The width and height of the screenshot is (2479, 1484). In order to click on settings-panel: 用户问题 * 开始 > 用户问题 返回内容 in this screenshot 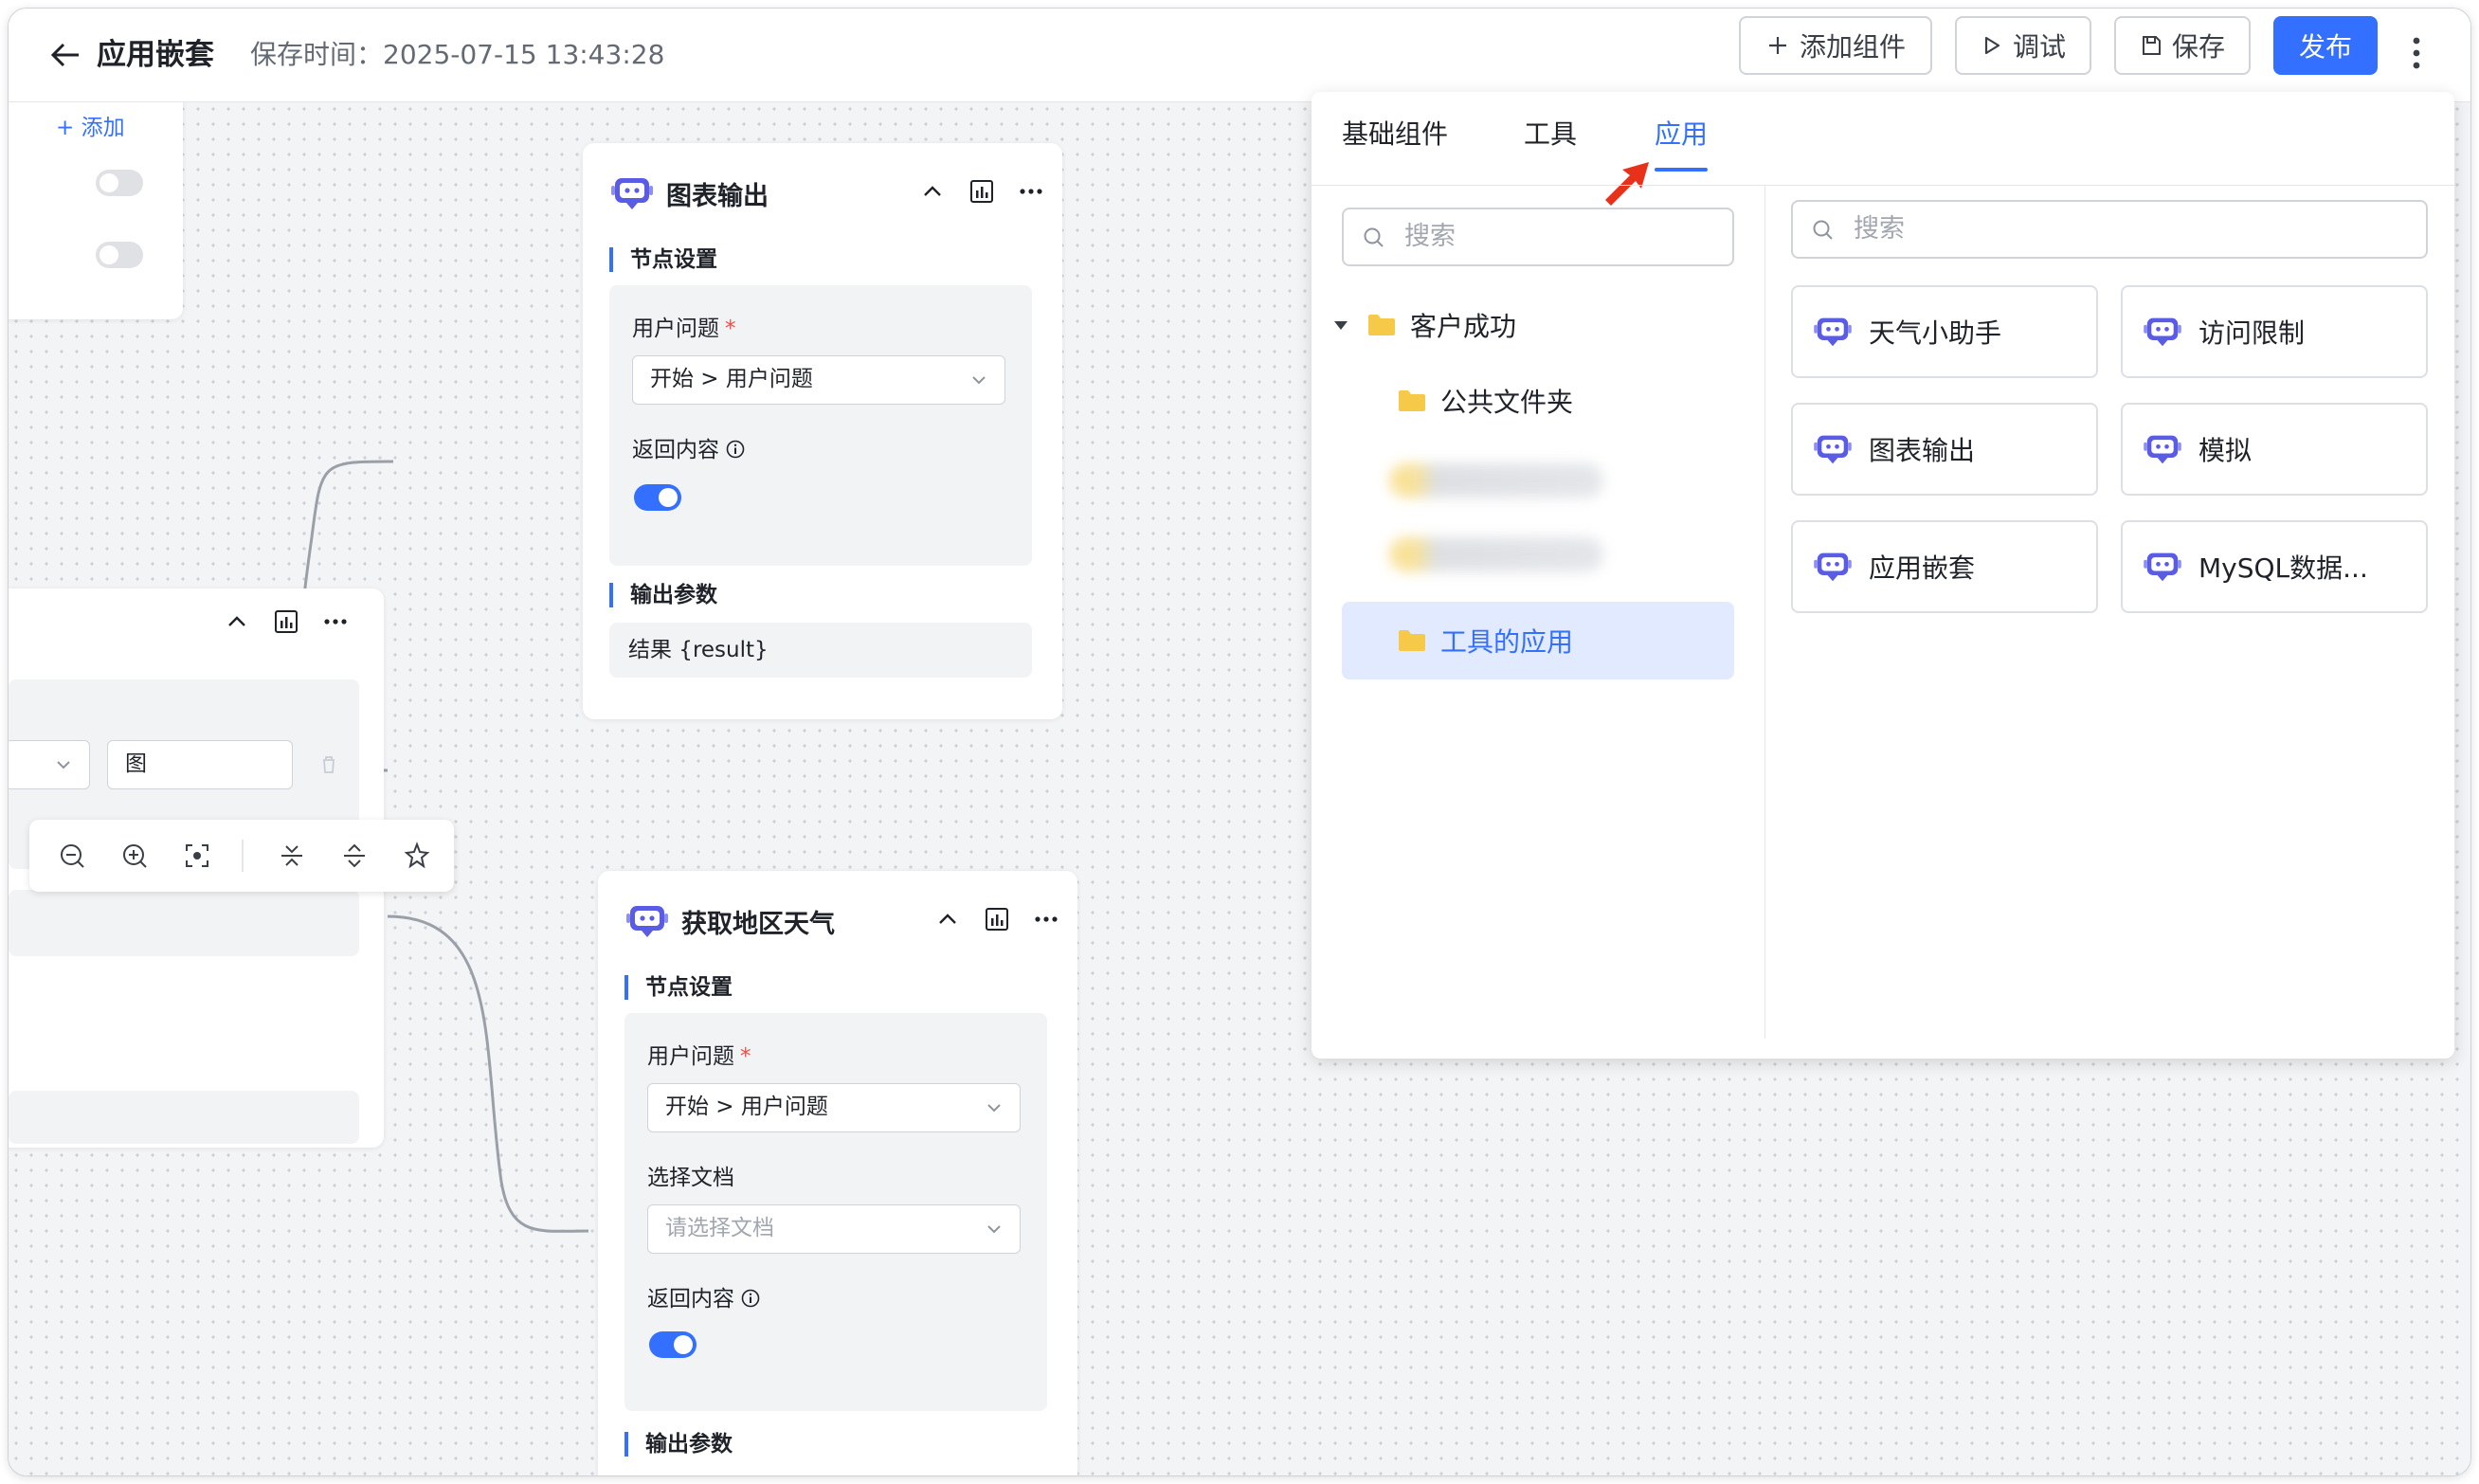, I will do `click(820, 425)`.